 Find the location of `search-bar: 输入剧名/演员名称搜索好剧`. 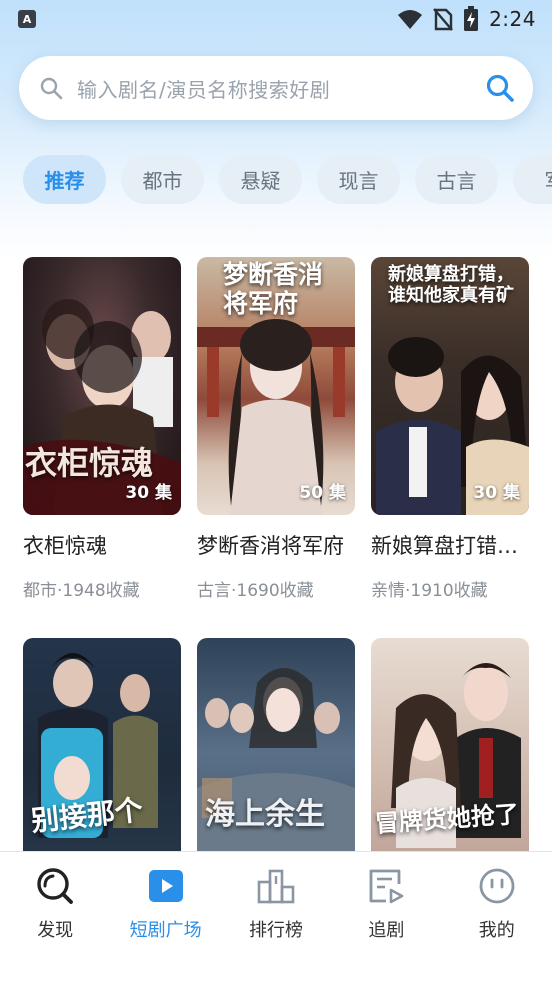

search-bar: 输入剧名/演员名称搜索好剧 is located at coordinates (276, 88).